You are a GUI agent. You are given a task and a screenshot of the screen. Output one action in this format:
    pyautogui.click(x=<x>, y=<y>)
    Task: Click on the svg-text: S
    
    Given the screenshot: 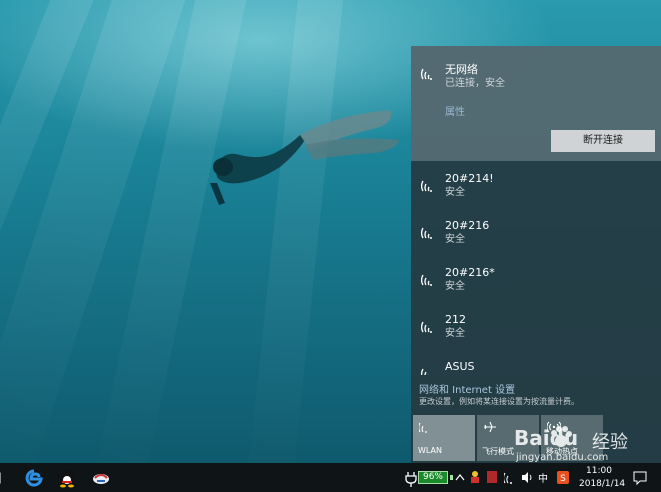 What is the action you would take?
    pyautogui.click(x=563, y=479)
    